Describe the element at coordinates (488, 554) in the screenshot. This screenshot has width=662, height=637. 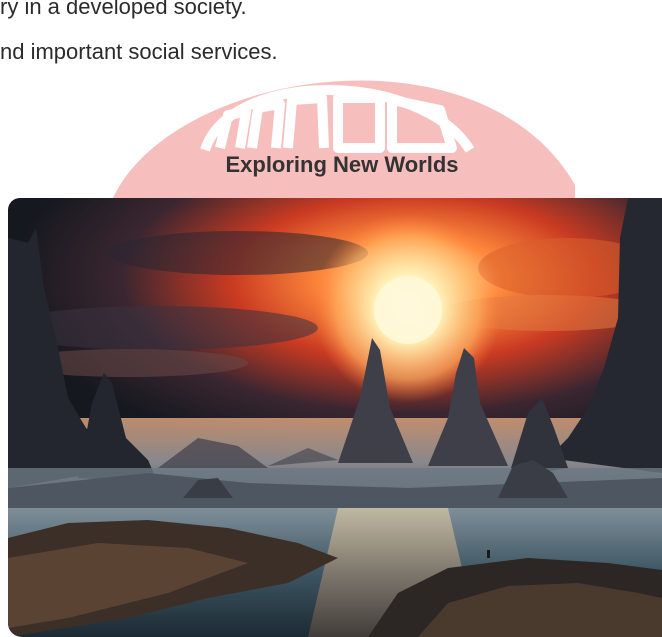
I see `explorer-figure` at that location.